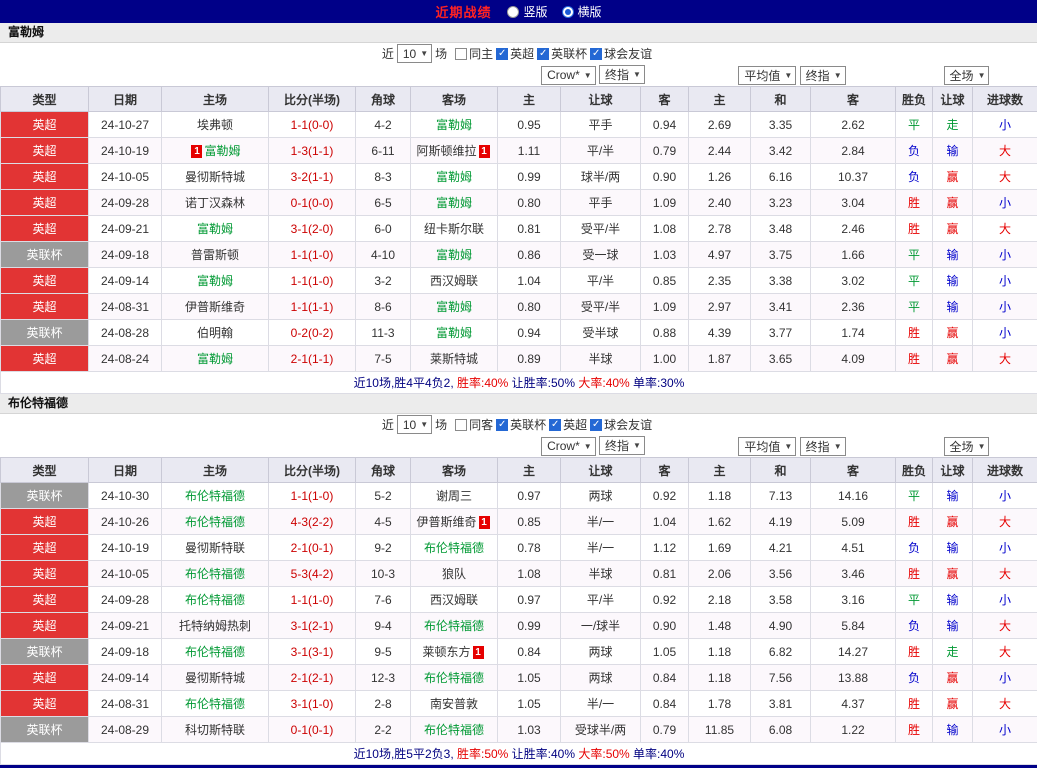 The image size is (1037, 768). I want to click on score-cell: 1-3(1-1), so click(312, 151).